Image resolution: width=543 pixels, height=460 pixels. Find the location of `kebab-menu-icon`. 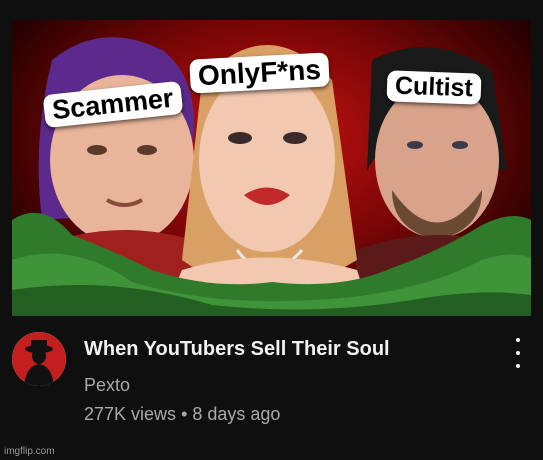

kebab-menu-icon is located at coordinates (518, 353).